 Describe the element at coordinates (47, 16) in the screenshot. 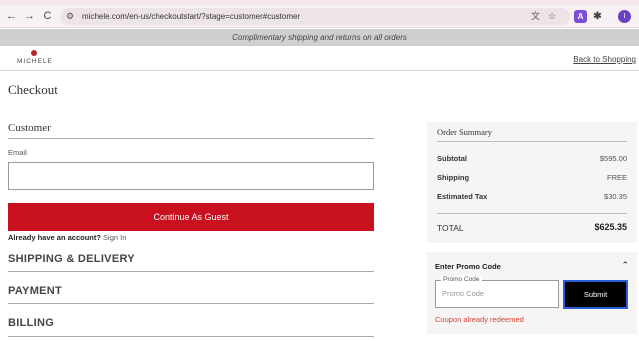

I see `reload-icon: C` at that location.